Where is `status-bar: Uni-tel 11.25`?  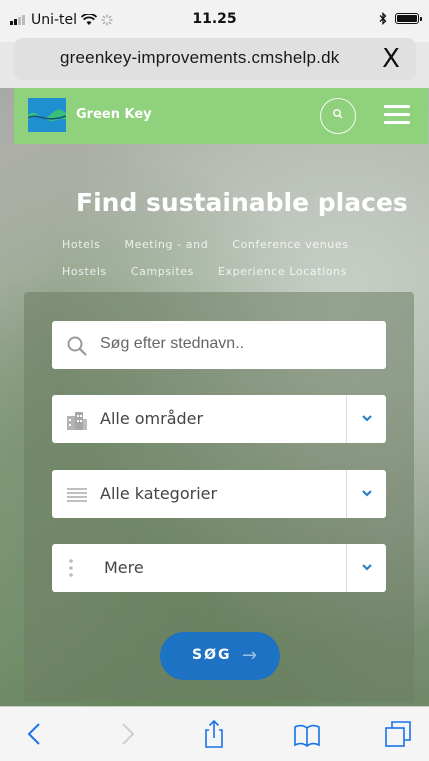 status-bar: Uni-tel 11.25 is located at coordinates (214, 21).